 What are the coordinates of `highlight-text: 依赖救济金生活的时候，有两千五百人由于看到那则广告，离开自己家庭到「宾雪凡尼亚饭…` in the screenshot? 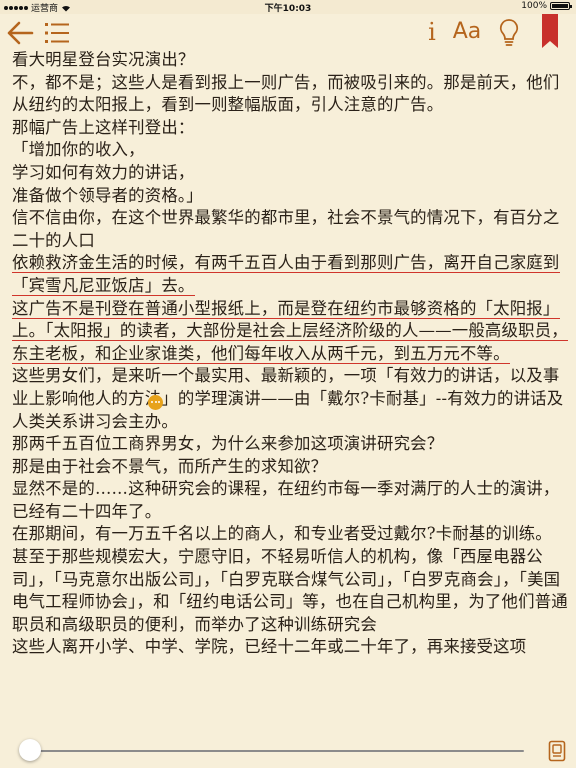 It's located at (286, 274).